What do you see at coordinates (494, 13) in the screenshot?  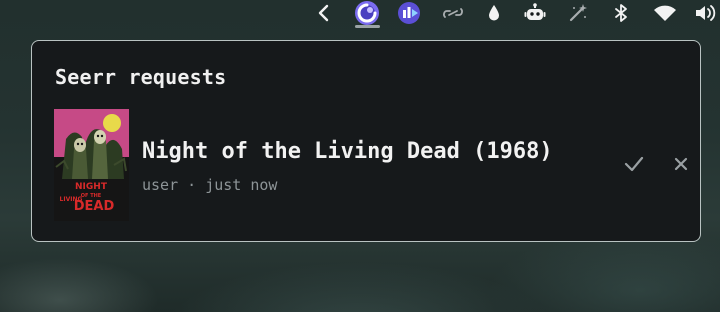 I see `water-drop-icon` at bounding box center [494, 13].